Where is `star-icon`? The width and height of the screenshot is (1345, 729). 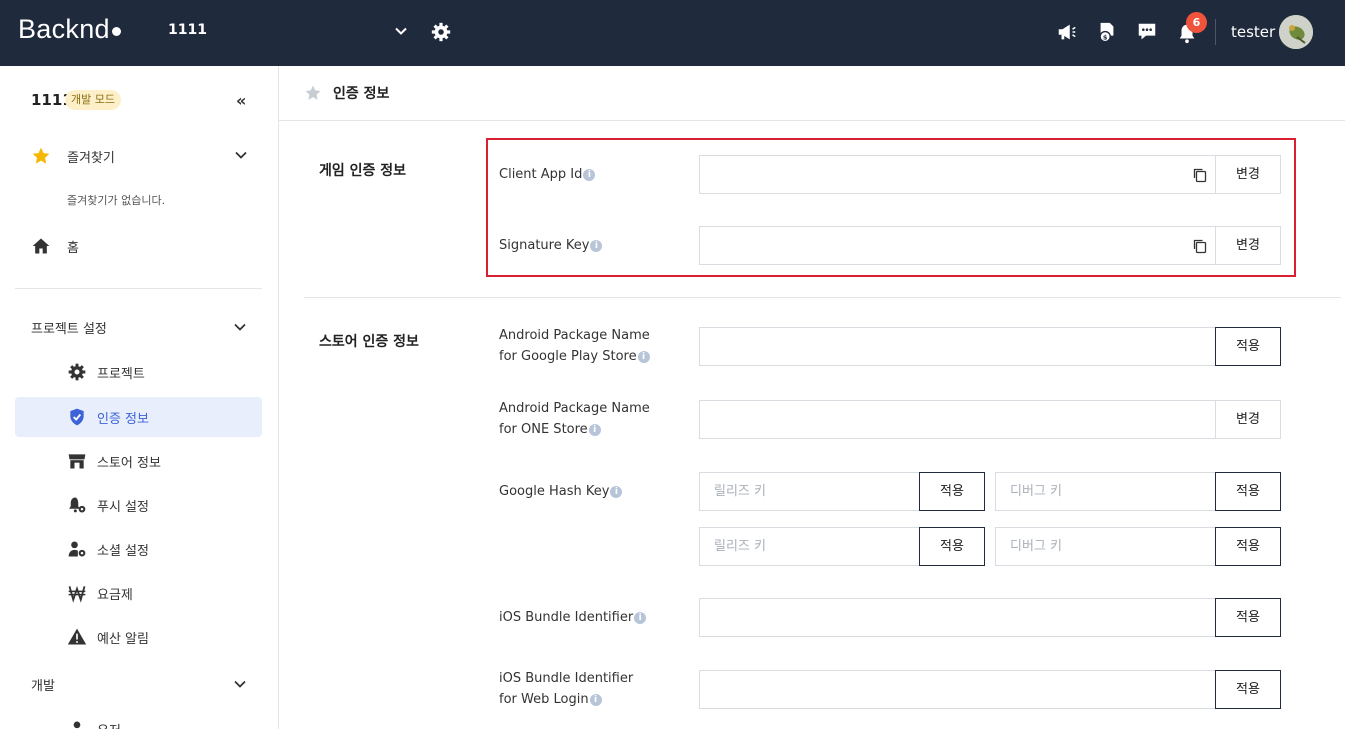
star-icon is located at coordinates (41, 155).